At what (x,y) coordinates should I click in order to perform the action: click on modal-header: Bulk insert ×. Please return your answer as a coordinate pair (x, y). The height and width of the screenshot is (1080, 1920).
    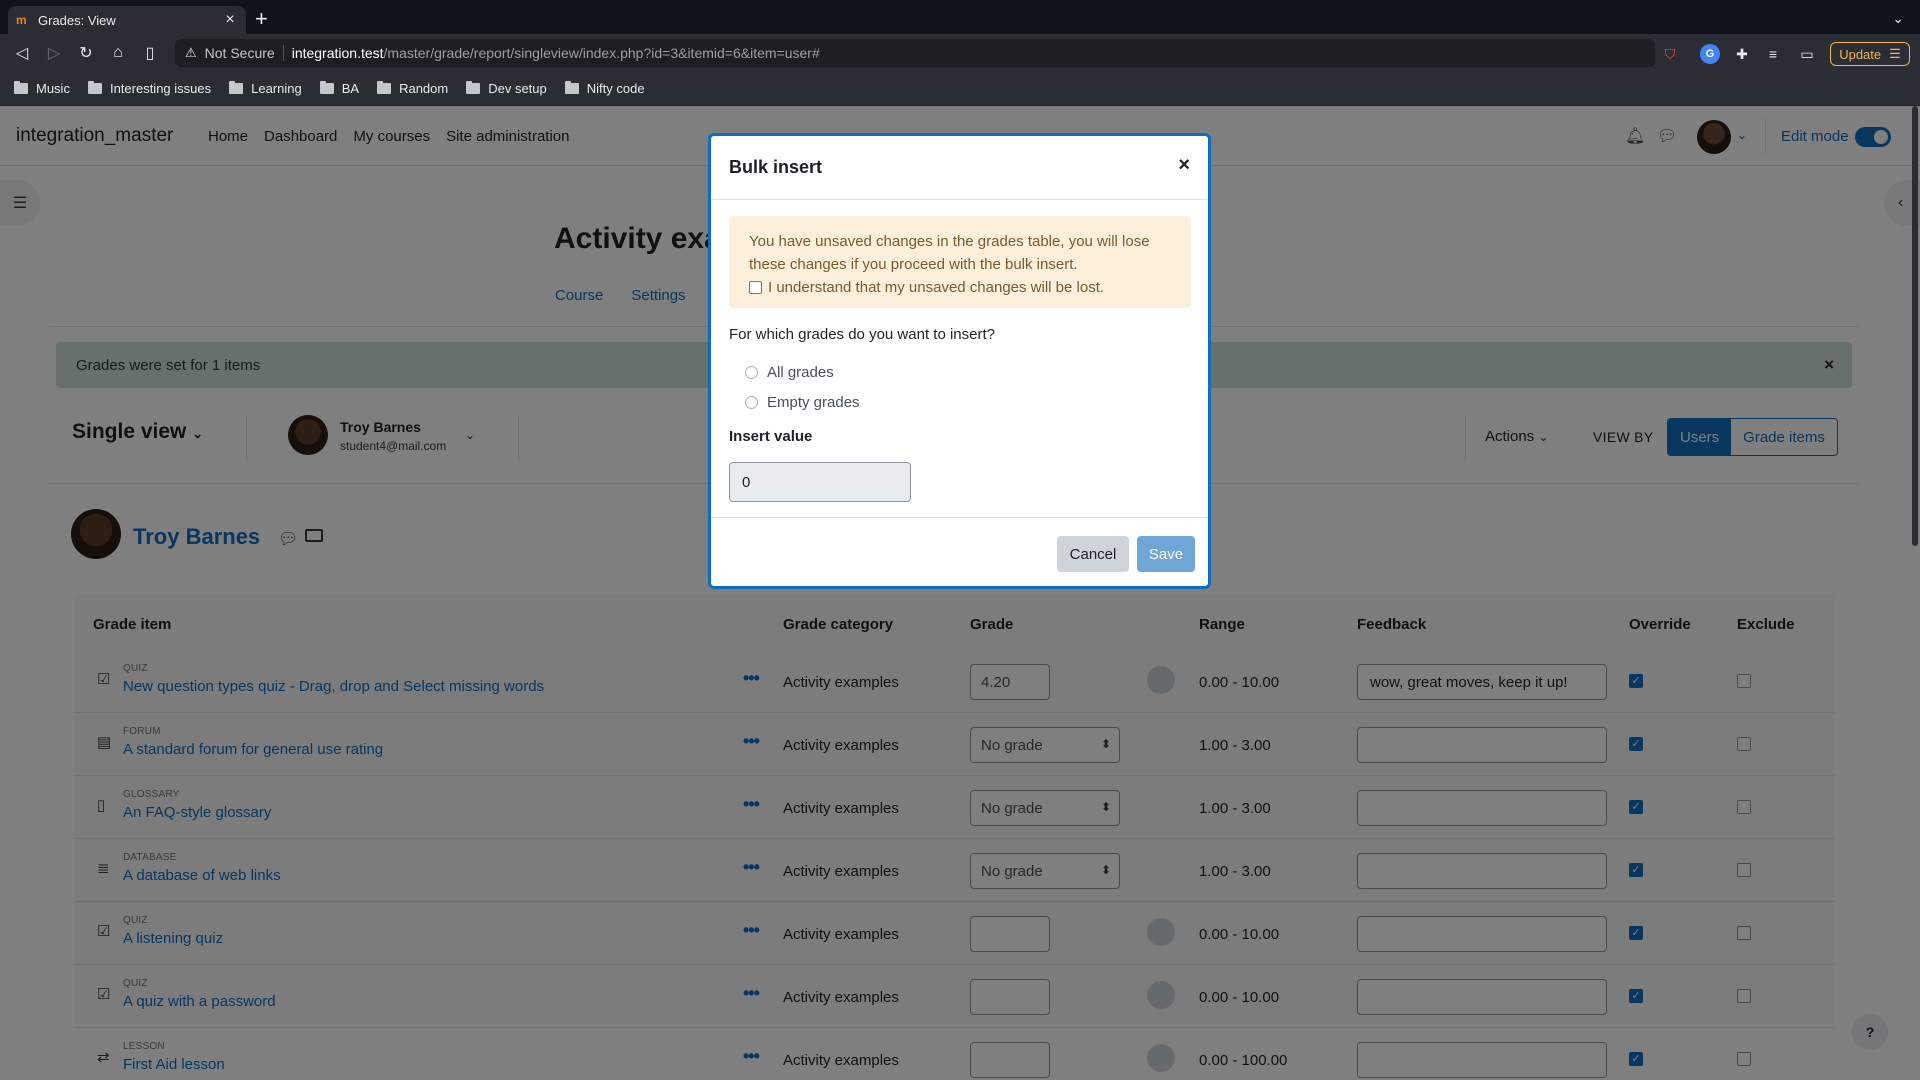
    Looking at the image, I should click on (959, 168).